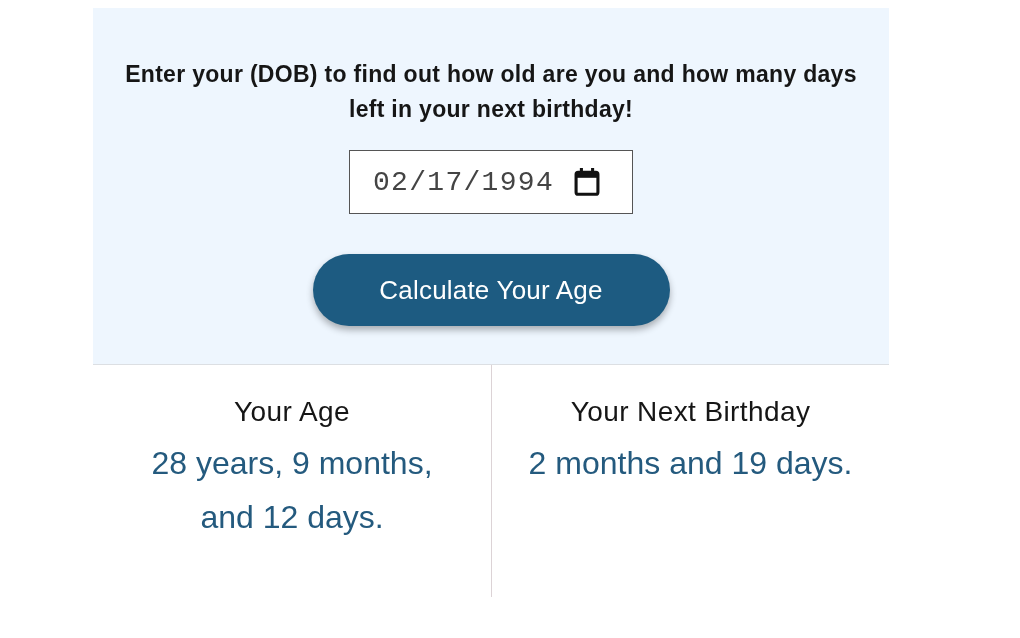  Describe the element at coordinates (491, 290) in the screenshot. I see `calculate-button: Calculate Your Age` at that location.